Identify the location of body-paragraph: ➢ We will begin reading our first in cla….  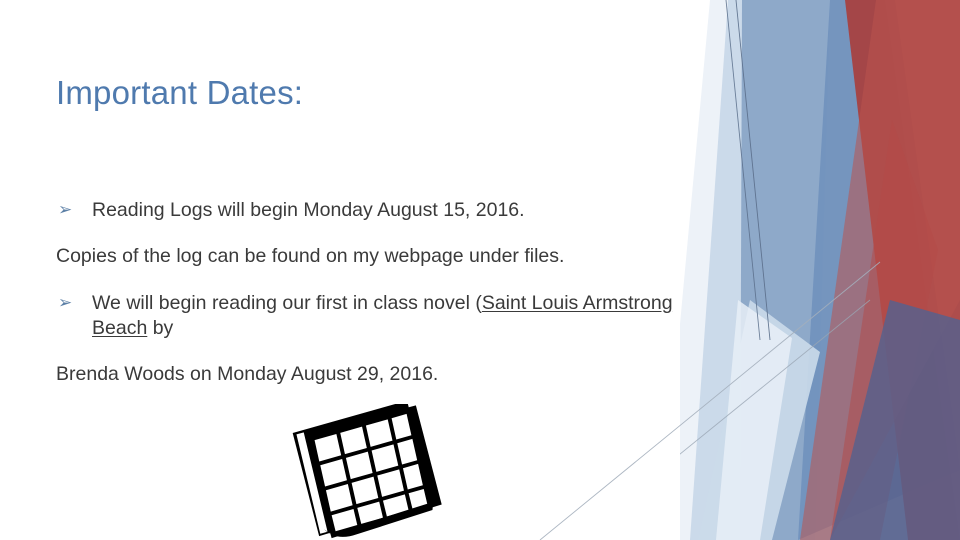
(380, 316).